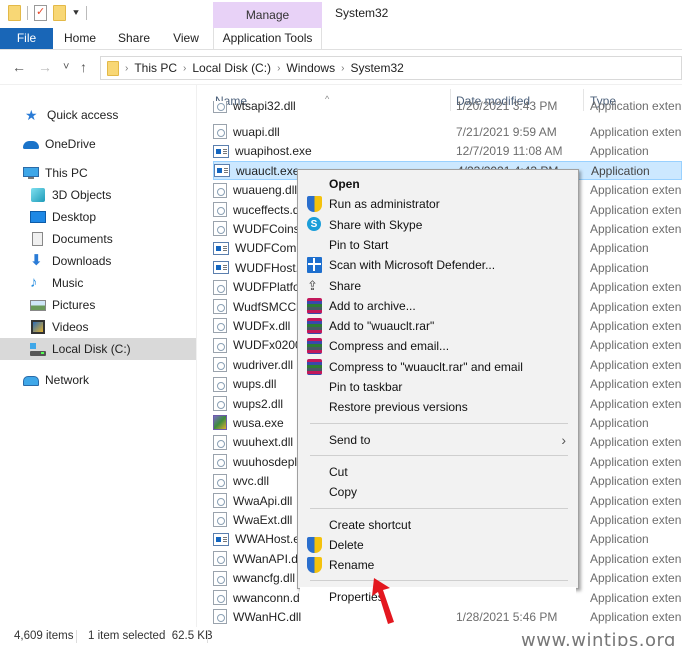 The height and width of the screenshot is (646, 682). I want to click on tab-share: Share, so click(134, 38).